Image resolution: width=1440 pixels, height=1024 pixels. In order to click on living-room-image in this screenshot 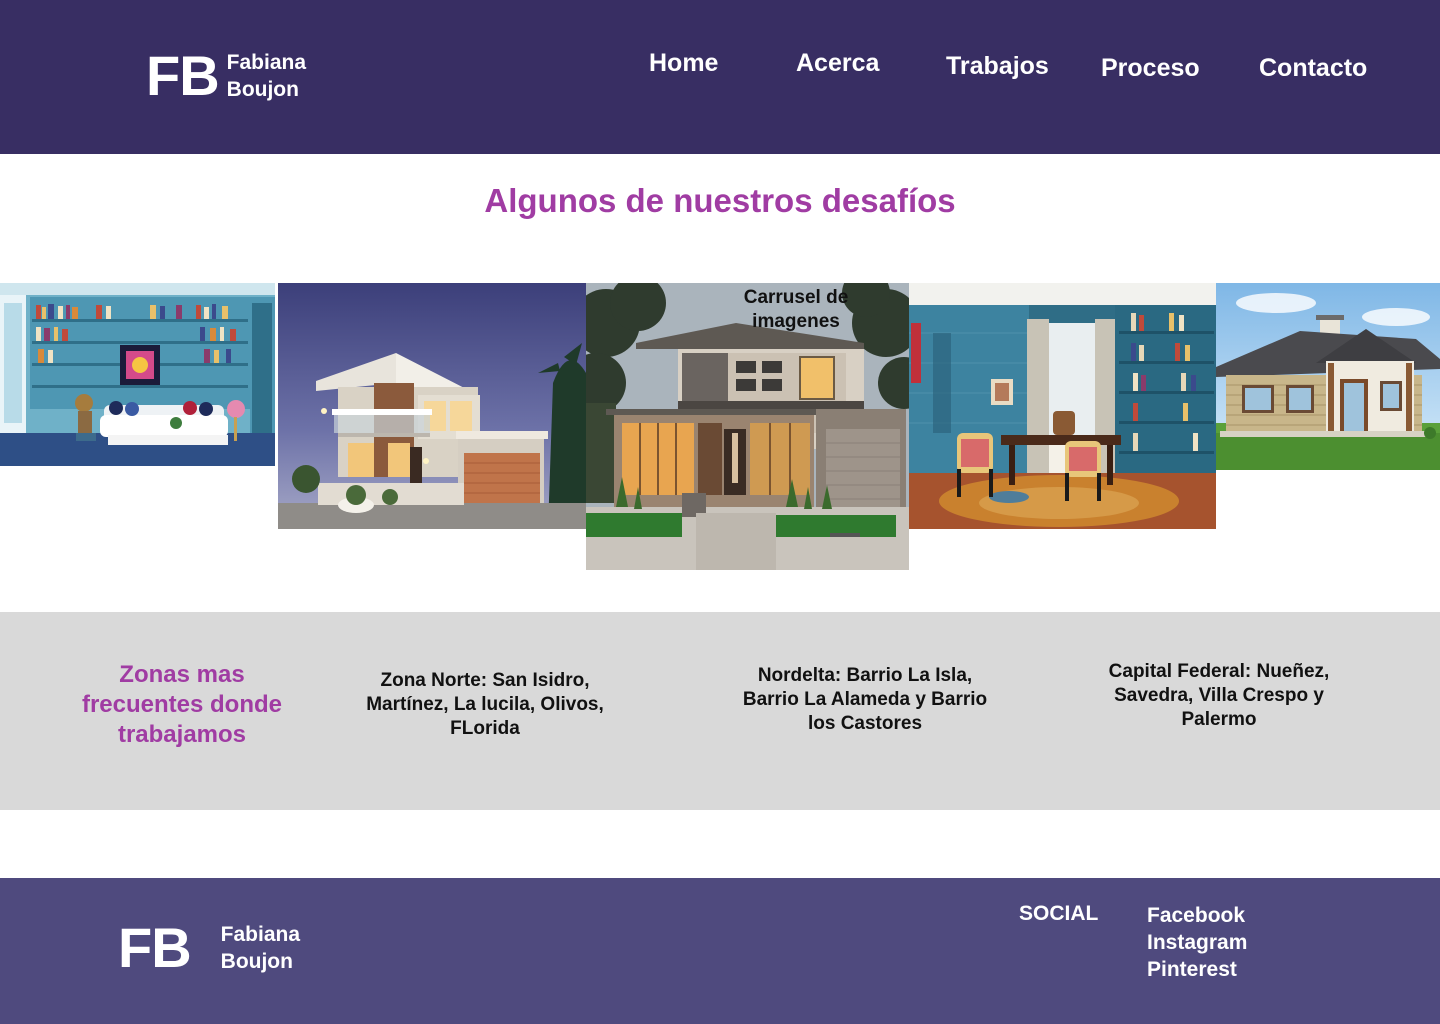, I will do `click(137, 374)`.